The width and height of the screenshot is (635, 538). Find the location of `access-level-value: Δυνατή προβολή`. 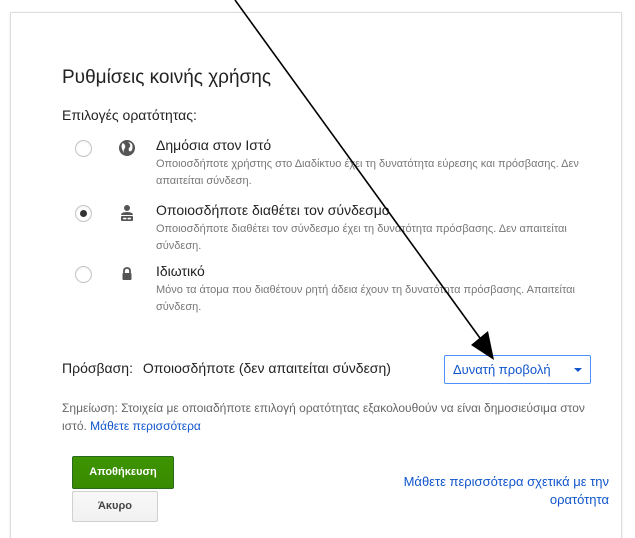

access-level-value: Δυνατή προβολή is located at coordinates (502, 369).